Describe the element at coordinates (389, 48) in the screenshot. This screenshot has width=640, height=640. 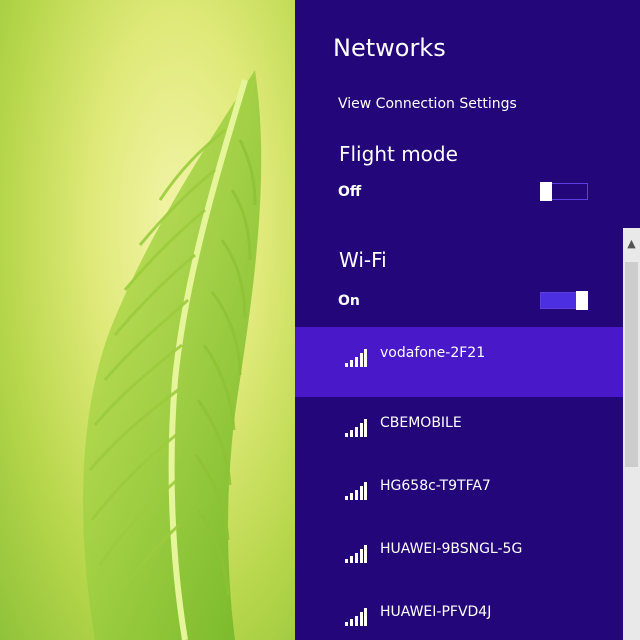
I see `panel-title: Networks` at that location.